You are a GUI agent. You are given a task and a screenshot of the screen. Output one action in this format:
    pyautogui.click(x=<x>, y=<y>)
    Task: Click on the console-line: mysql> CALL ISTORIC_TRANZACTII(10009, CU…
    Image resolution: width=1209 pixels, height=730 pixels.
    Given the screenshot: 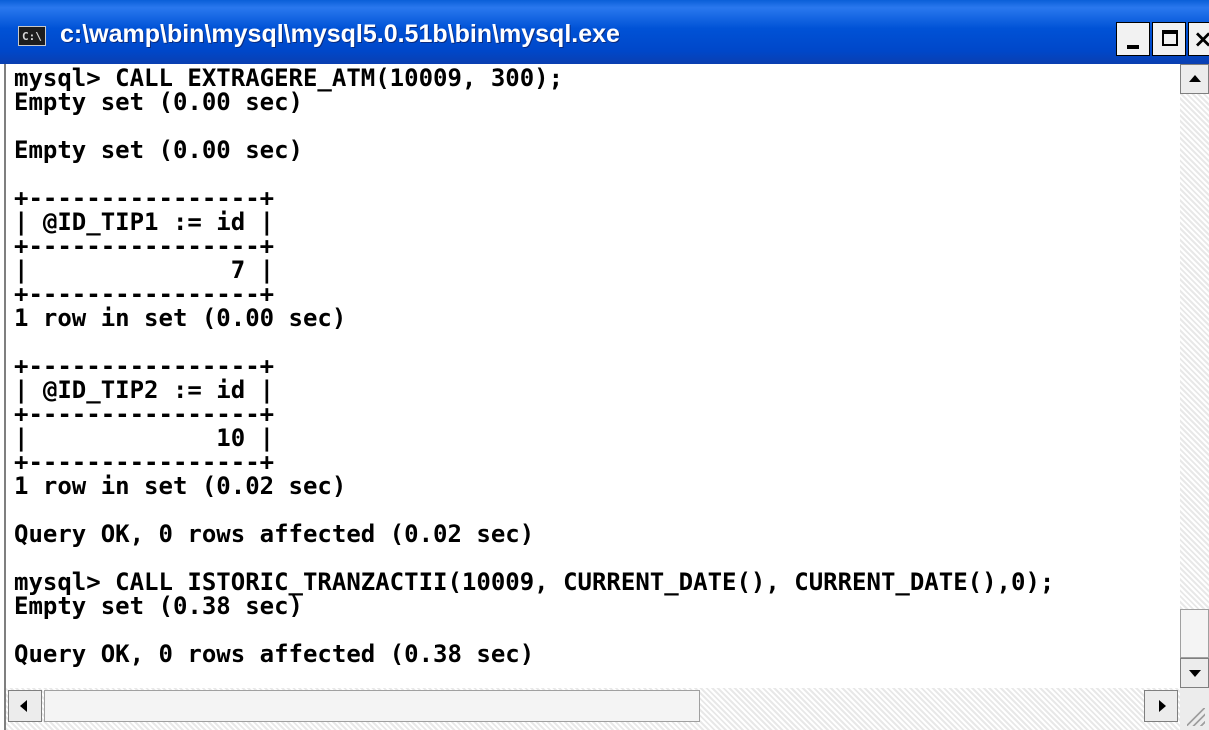 What is the action you would take?
    pyautogui.click(x=534, y=582)
    